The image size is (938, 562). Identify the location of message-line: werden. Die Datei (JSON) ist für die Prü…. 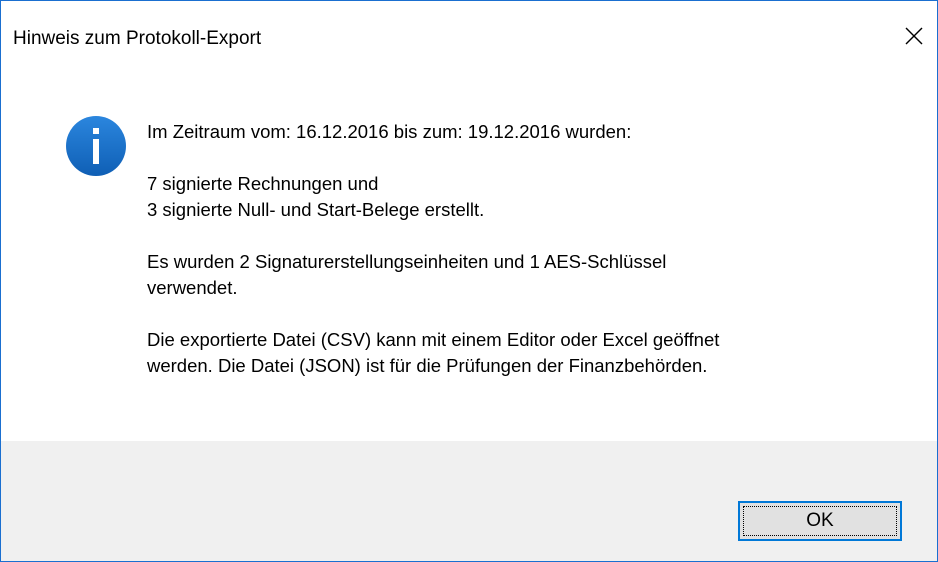
(427, 365).